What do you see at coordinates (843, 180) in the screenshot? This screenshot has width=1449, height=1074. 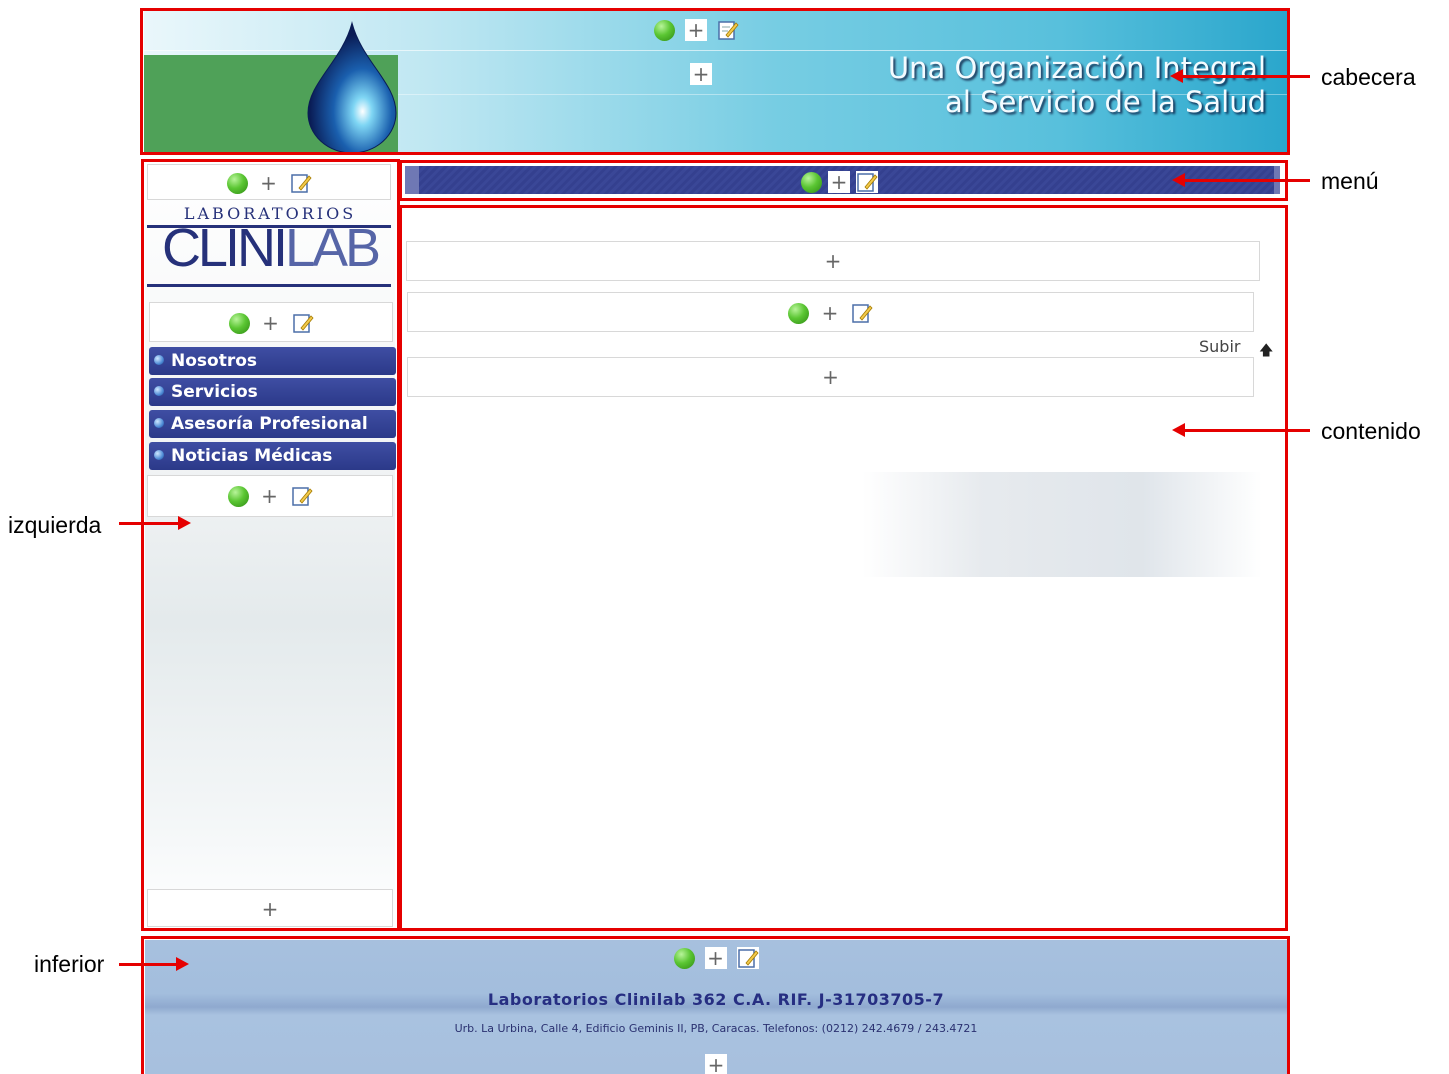 I see `frame-menu` at bounding box center [843, 180].